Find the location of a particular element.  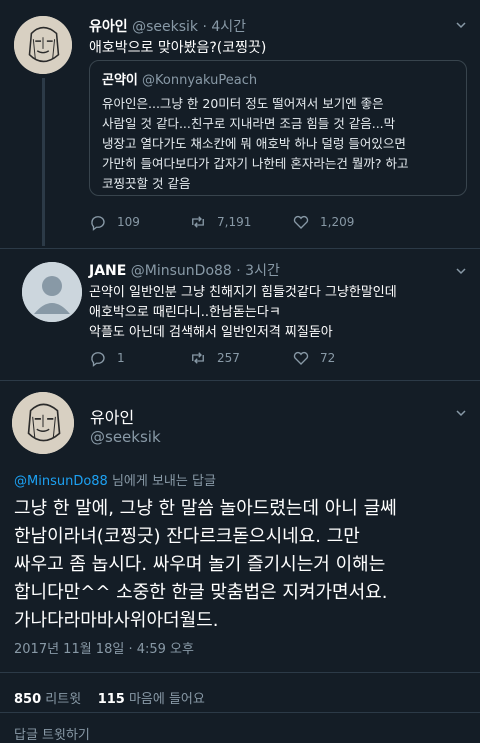

quote-user-name: 곤약이 is located at coordinates (120, 80).